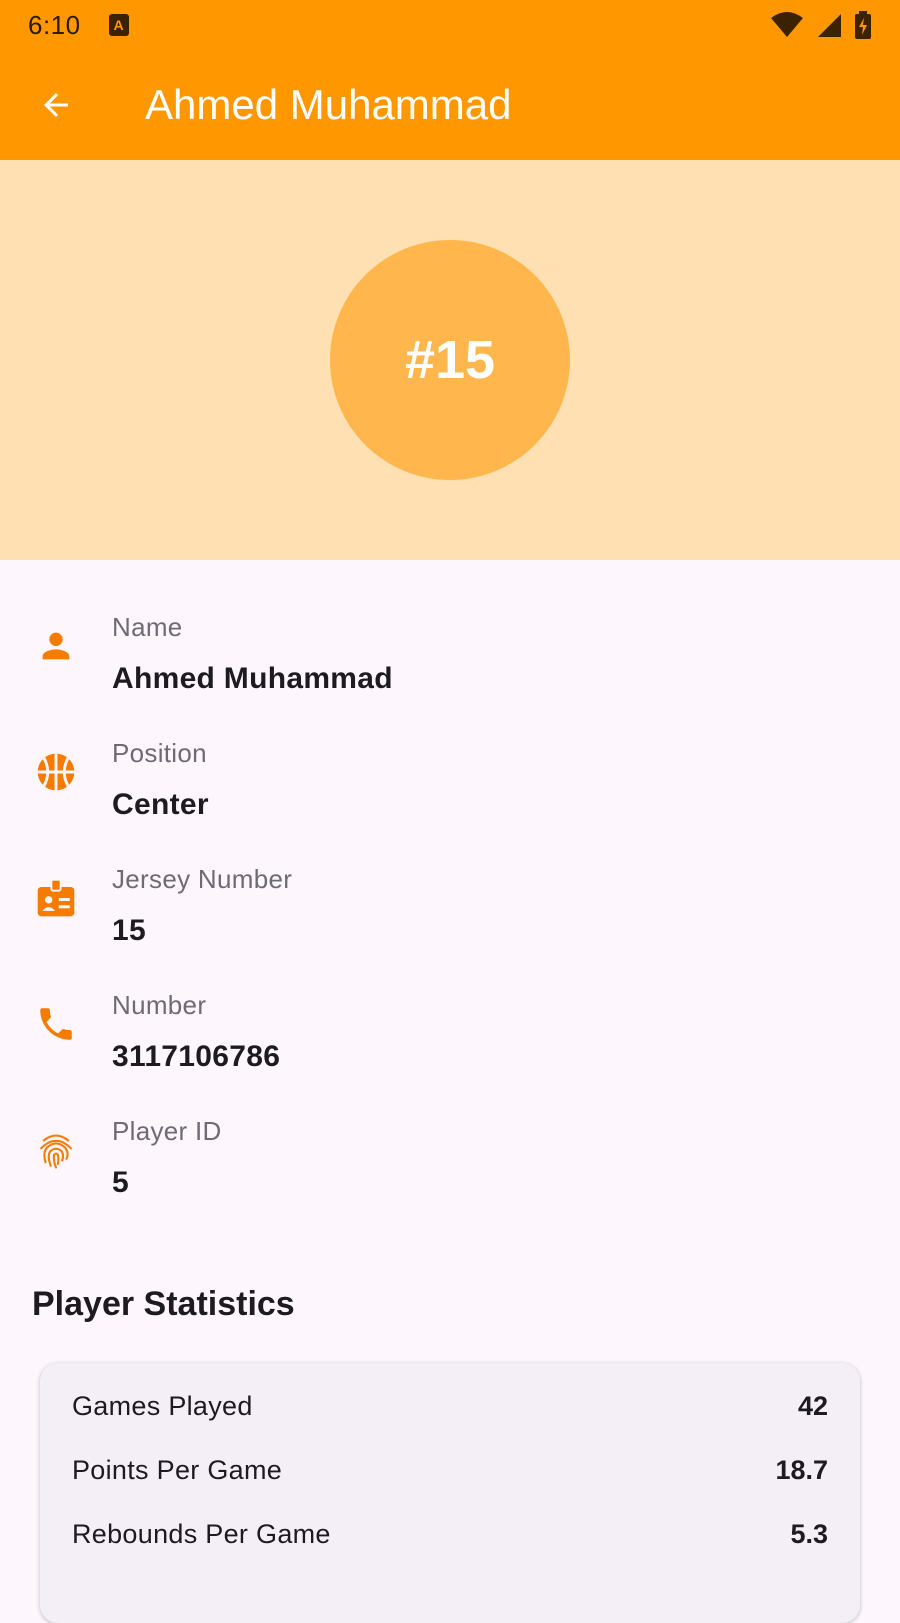  I want to click on page-title: Ahmed Muhammad, so click(328, 104).